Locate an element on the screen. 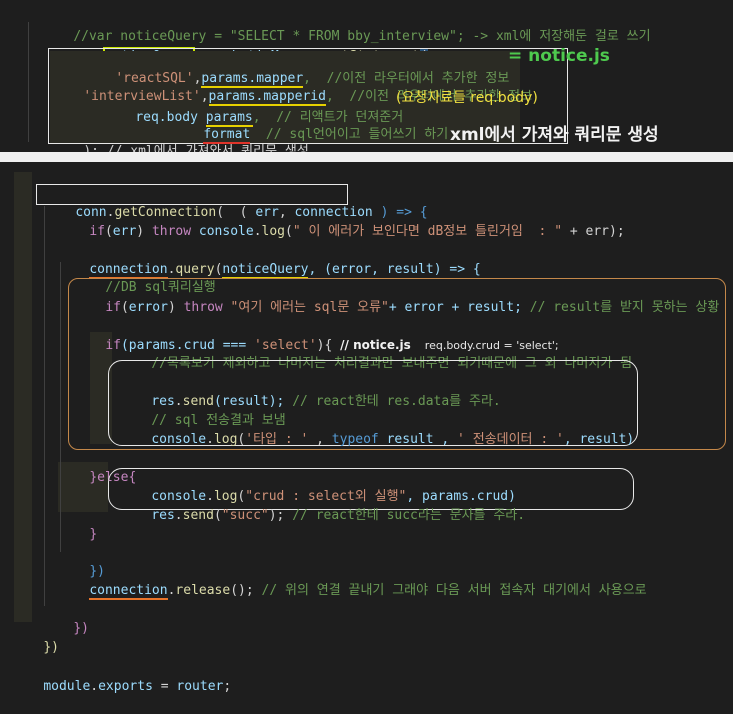  comment: // react한테 res.data를 주라. is located at coordinates (396, 401).